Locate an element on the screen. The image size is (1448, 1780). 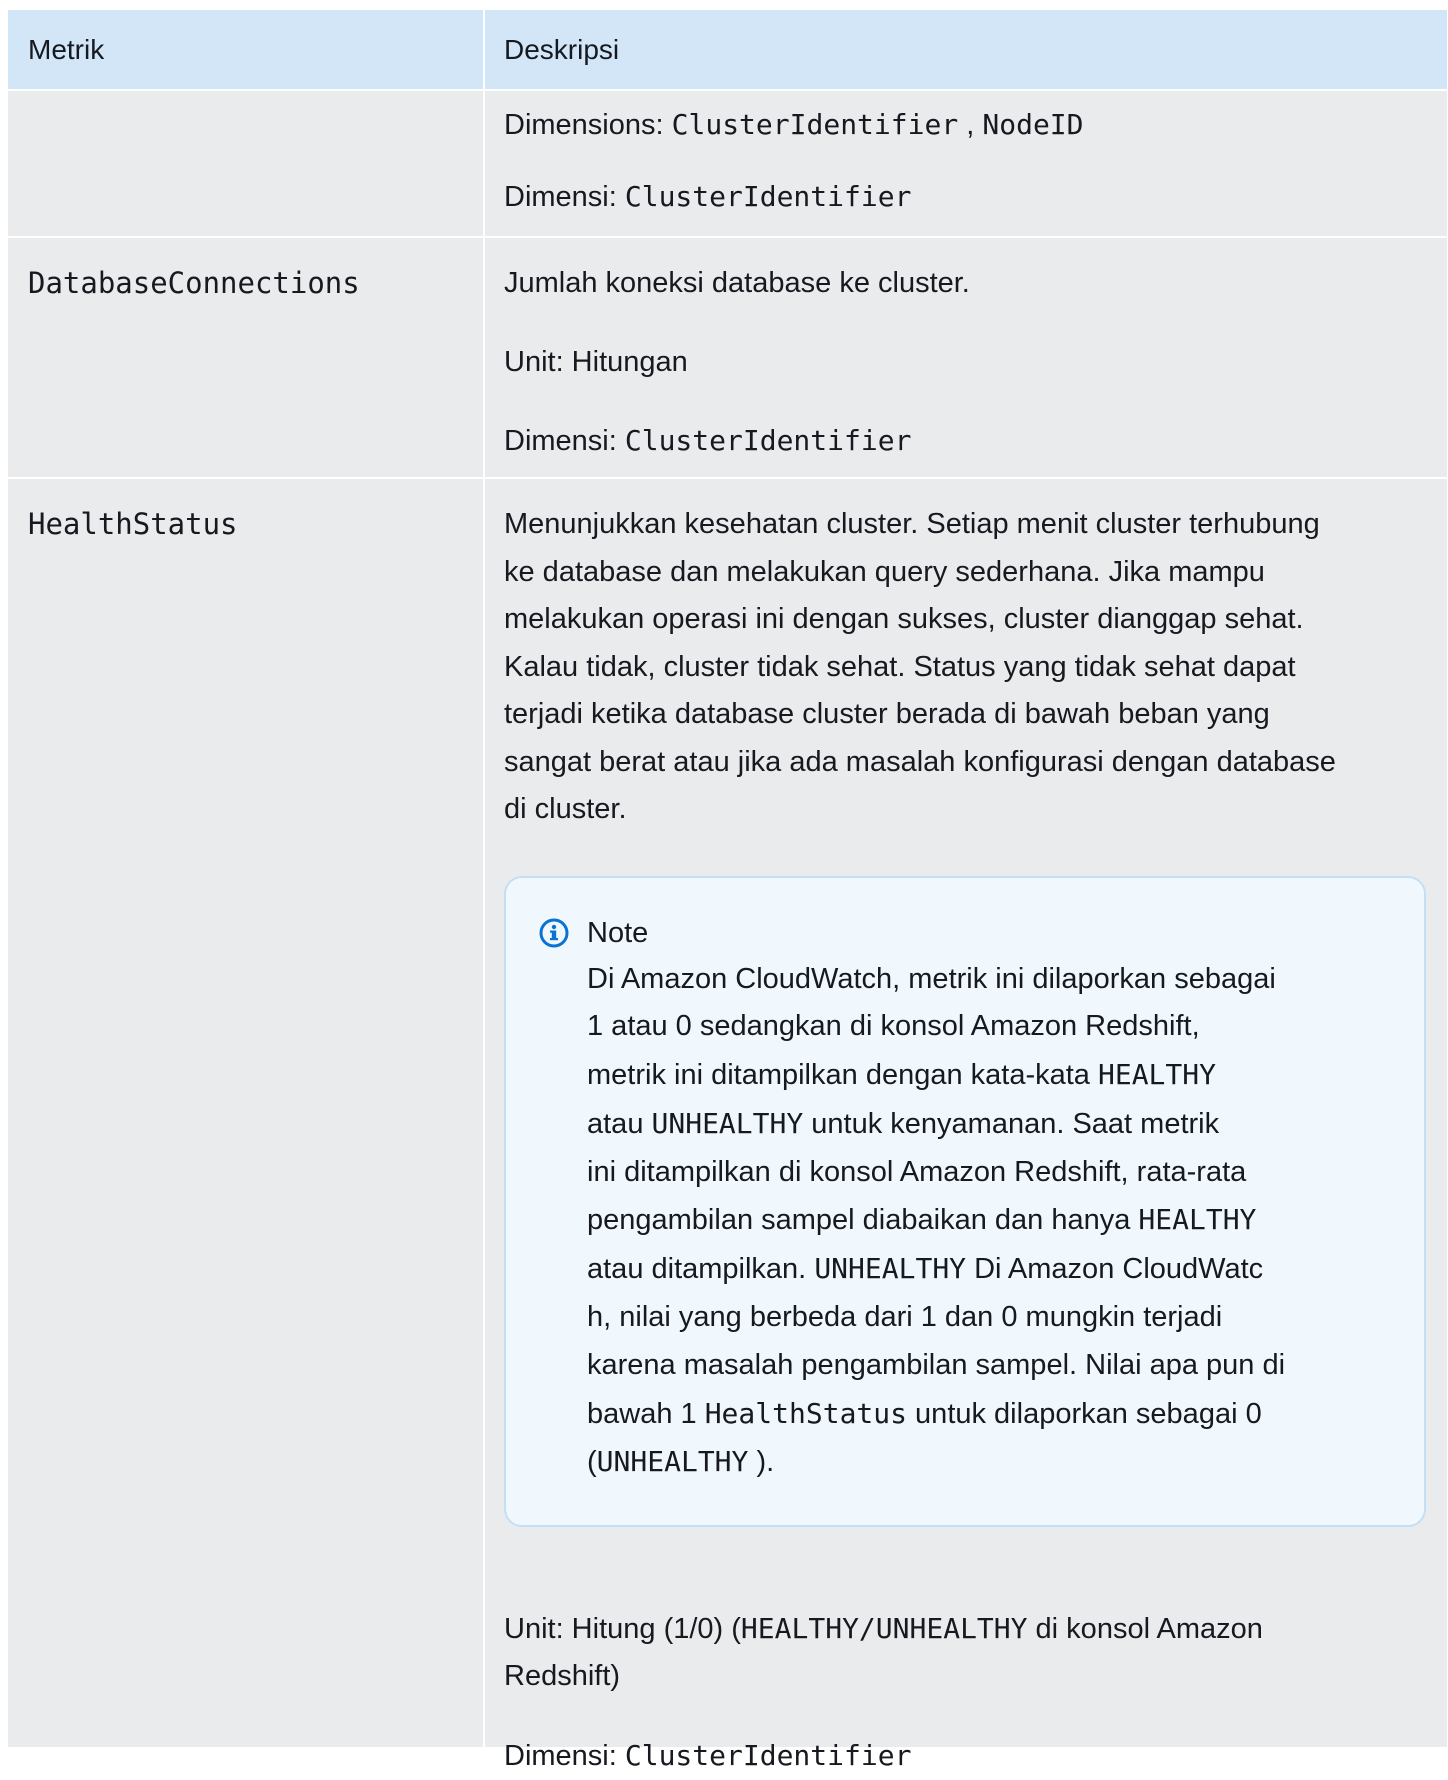
note-line: untuk kenyamanan. Saat metrik is located at coordinates (1011, 1124).